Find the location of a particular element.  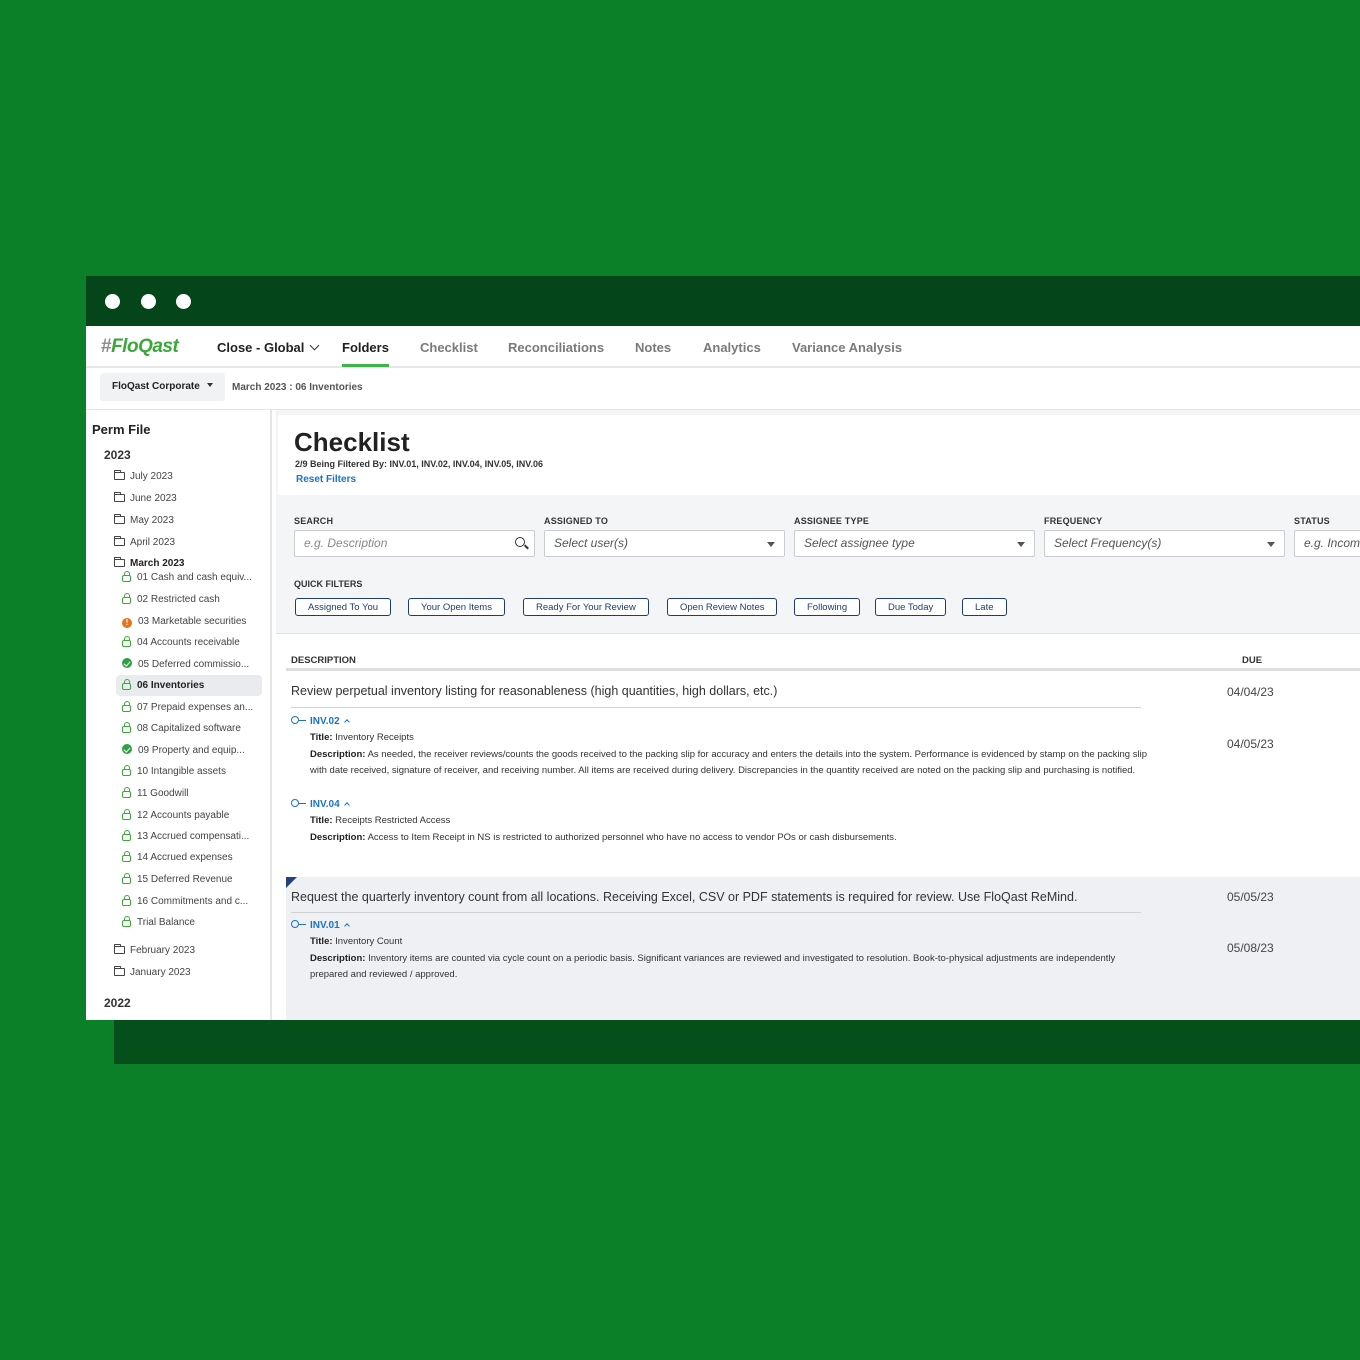

folder-february-2023: February 2023 is located at coordinates (154, 951).